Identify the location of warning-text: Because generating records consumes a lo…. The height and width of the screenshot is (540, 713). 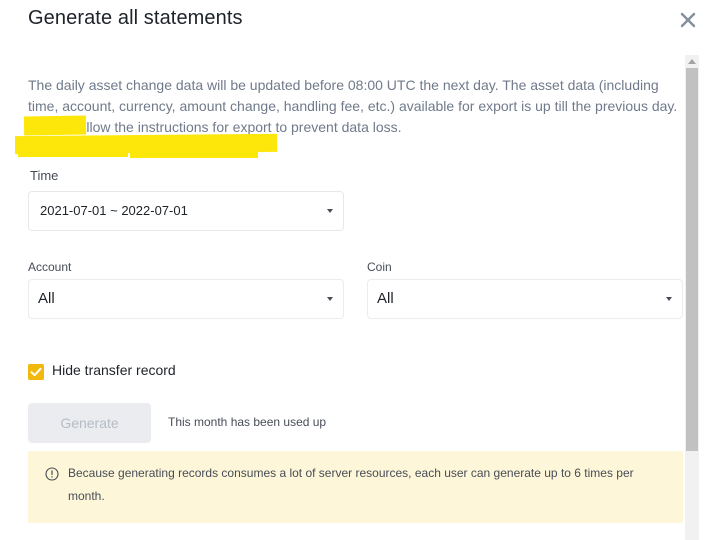
(351, 484).